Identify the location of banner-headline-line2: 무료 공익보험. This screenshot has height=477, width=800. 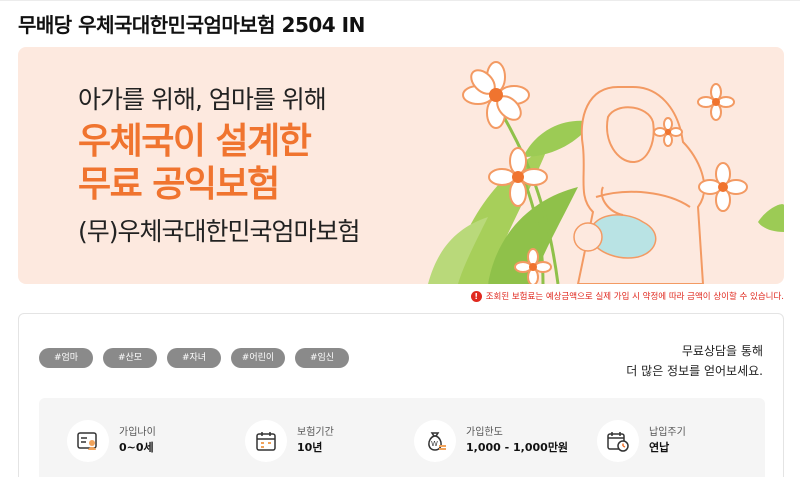
(179, 184).